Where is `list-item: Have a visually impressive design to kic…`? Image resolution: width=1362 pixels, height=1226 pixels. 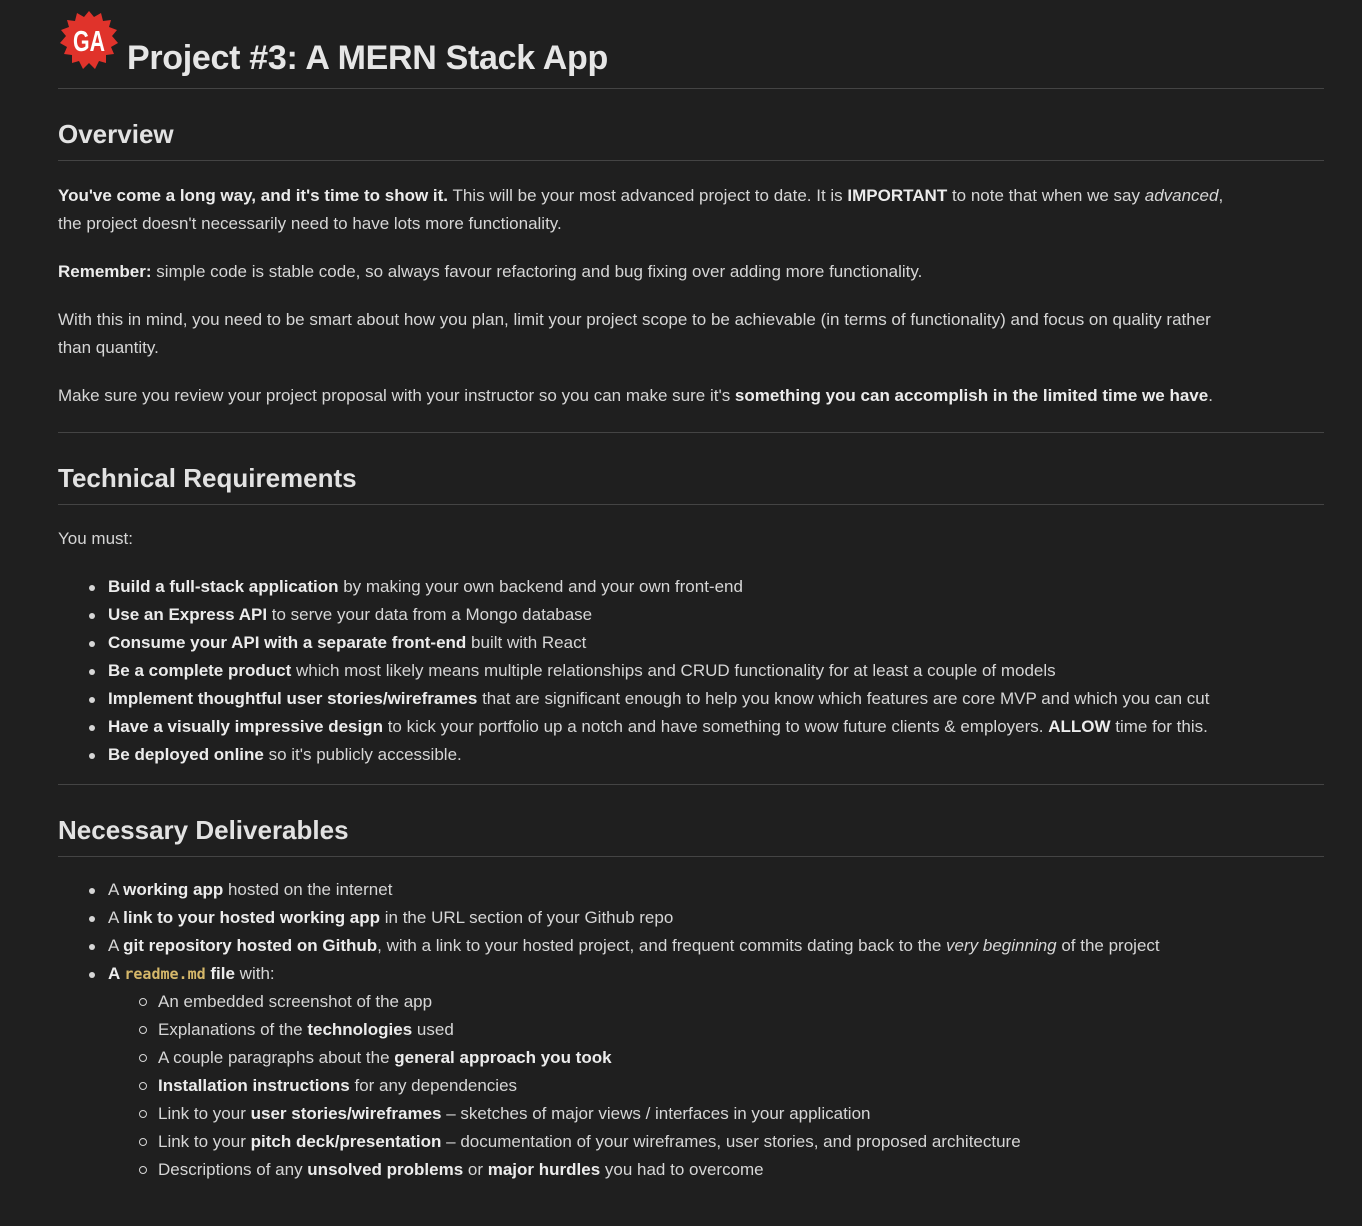 list-item: Have a visually impressive design to kic… is located at coordinates (706, 727).